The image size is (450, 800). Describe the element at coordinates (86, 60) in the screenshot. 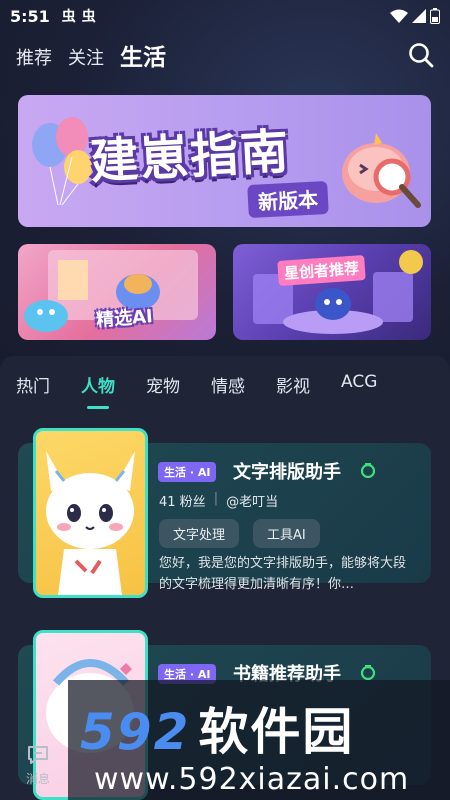

I see `tab-following: 关注` at that location.